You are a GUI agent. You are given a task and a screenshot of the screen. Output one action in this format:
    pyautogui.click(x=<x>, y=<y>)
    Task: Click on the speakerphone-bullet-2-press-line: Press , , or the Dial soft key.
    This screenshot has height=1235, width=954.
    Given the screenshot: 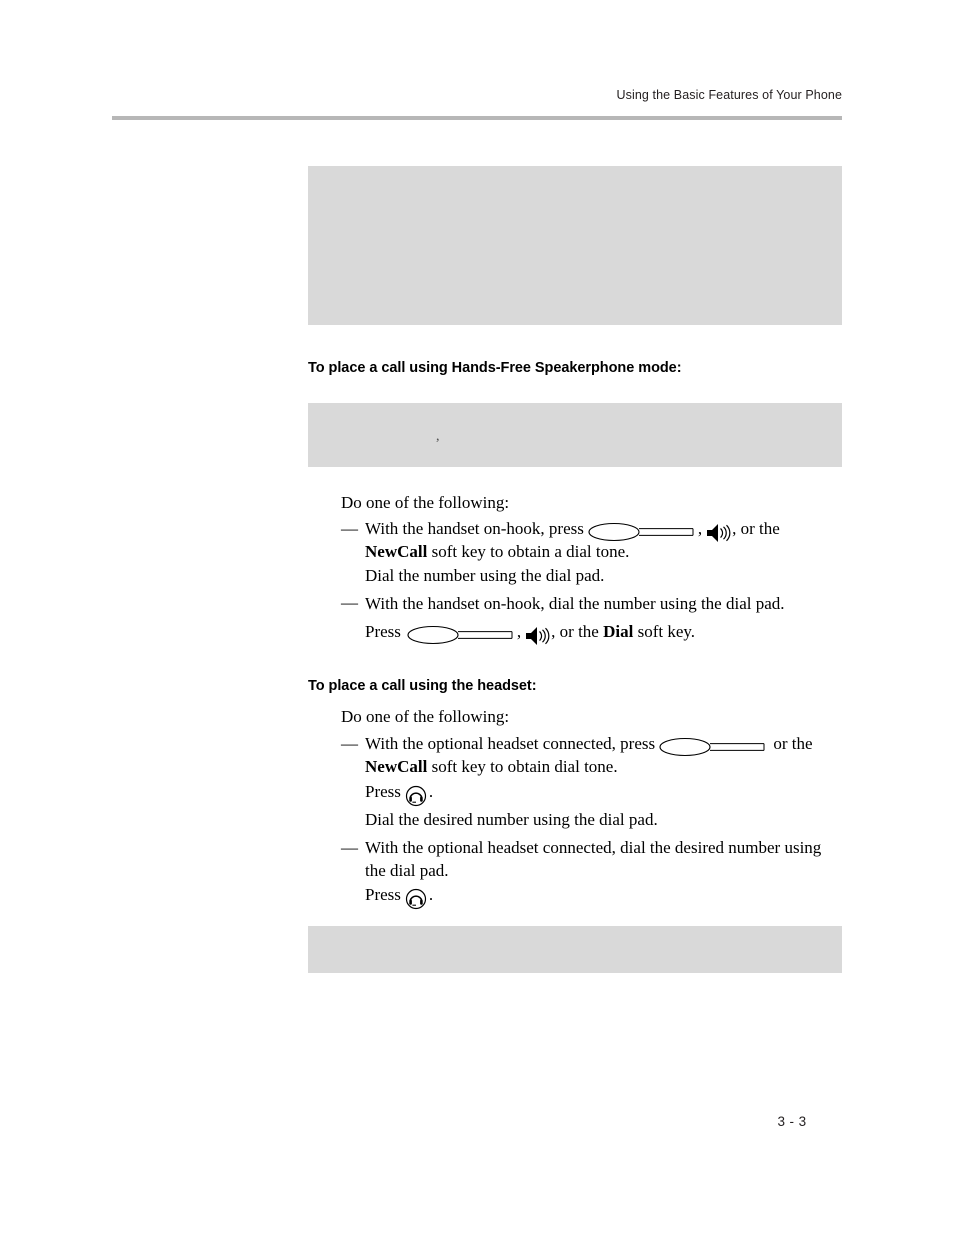 What is the action you would take?
    pyautogui.click(x=605, y=634)
    